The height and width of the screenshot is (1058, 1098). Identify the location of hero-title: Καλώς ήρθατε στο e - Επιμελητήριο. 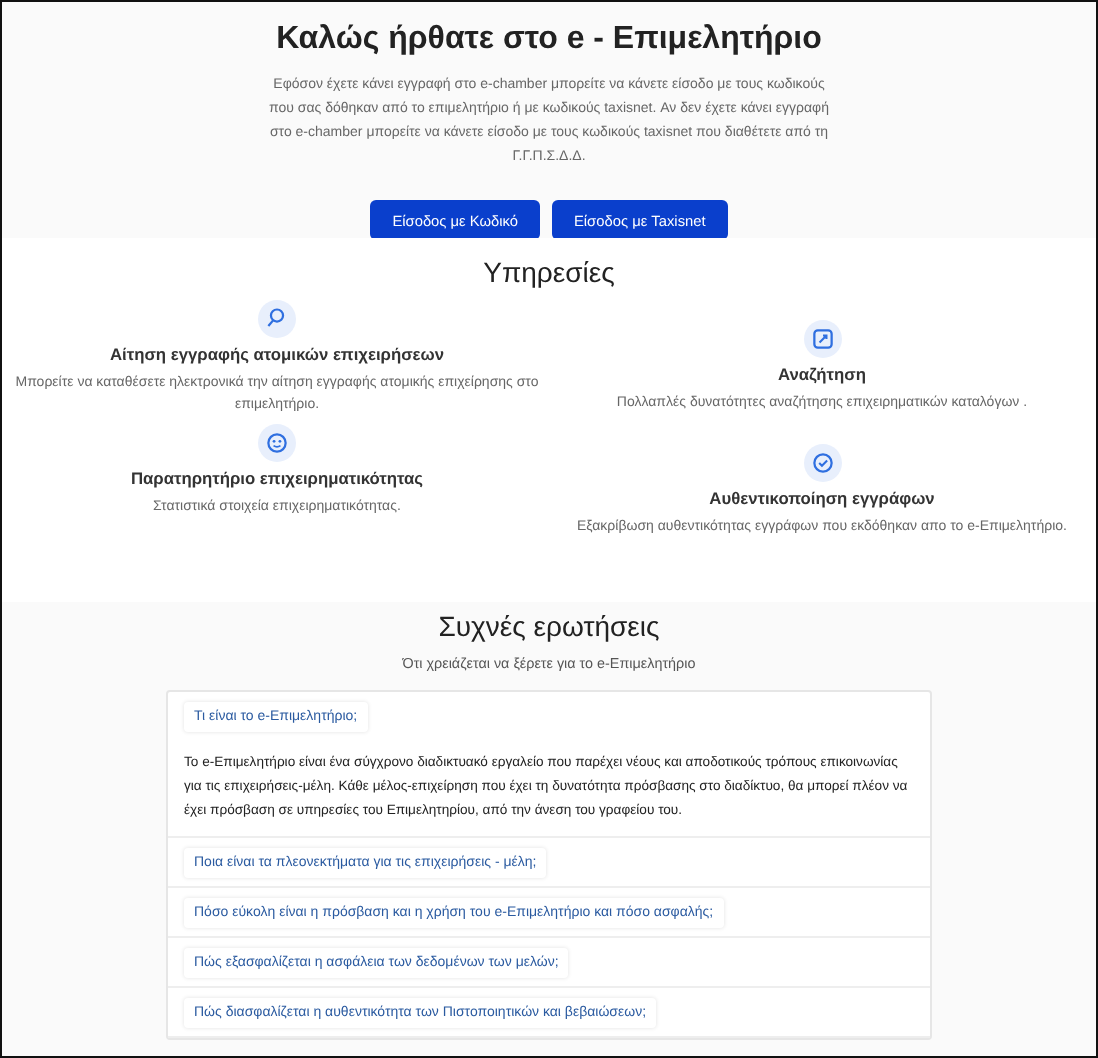
(549, 40).